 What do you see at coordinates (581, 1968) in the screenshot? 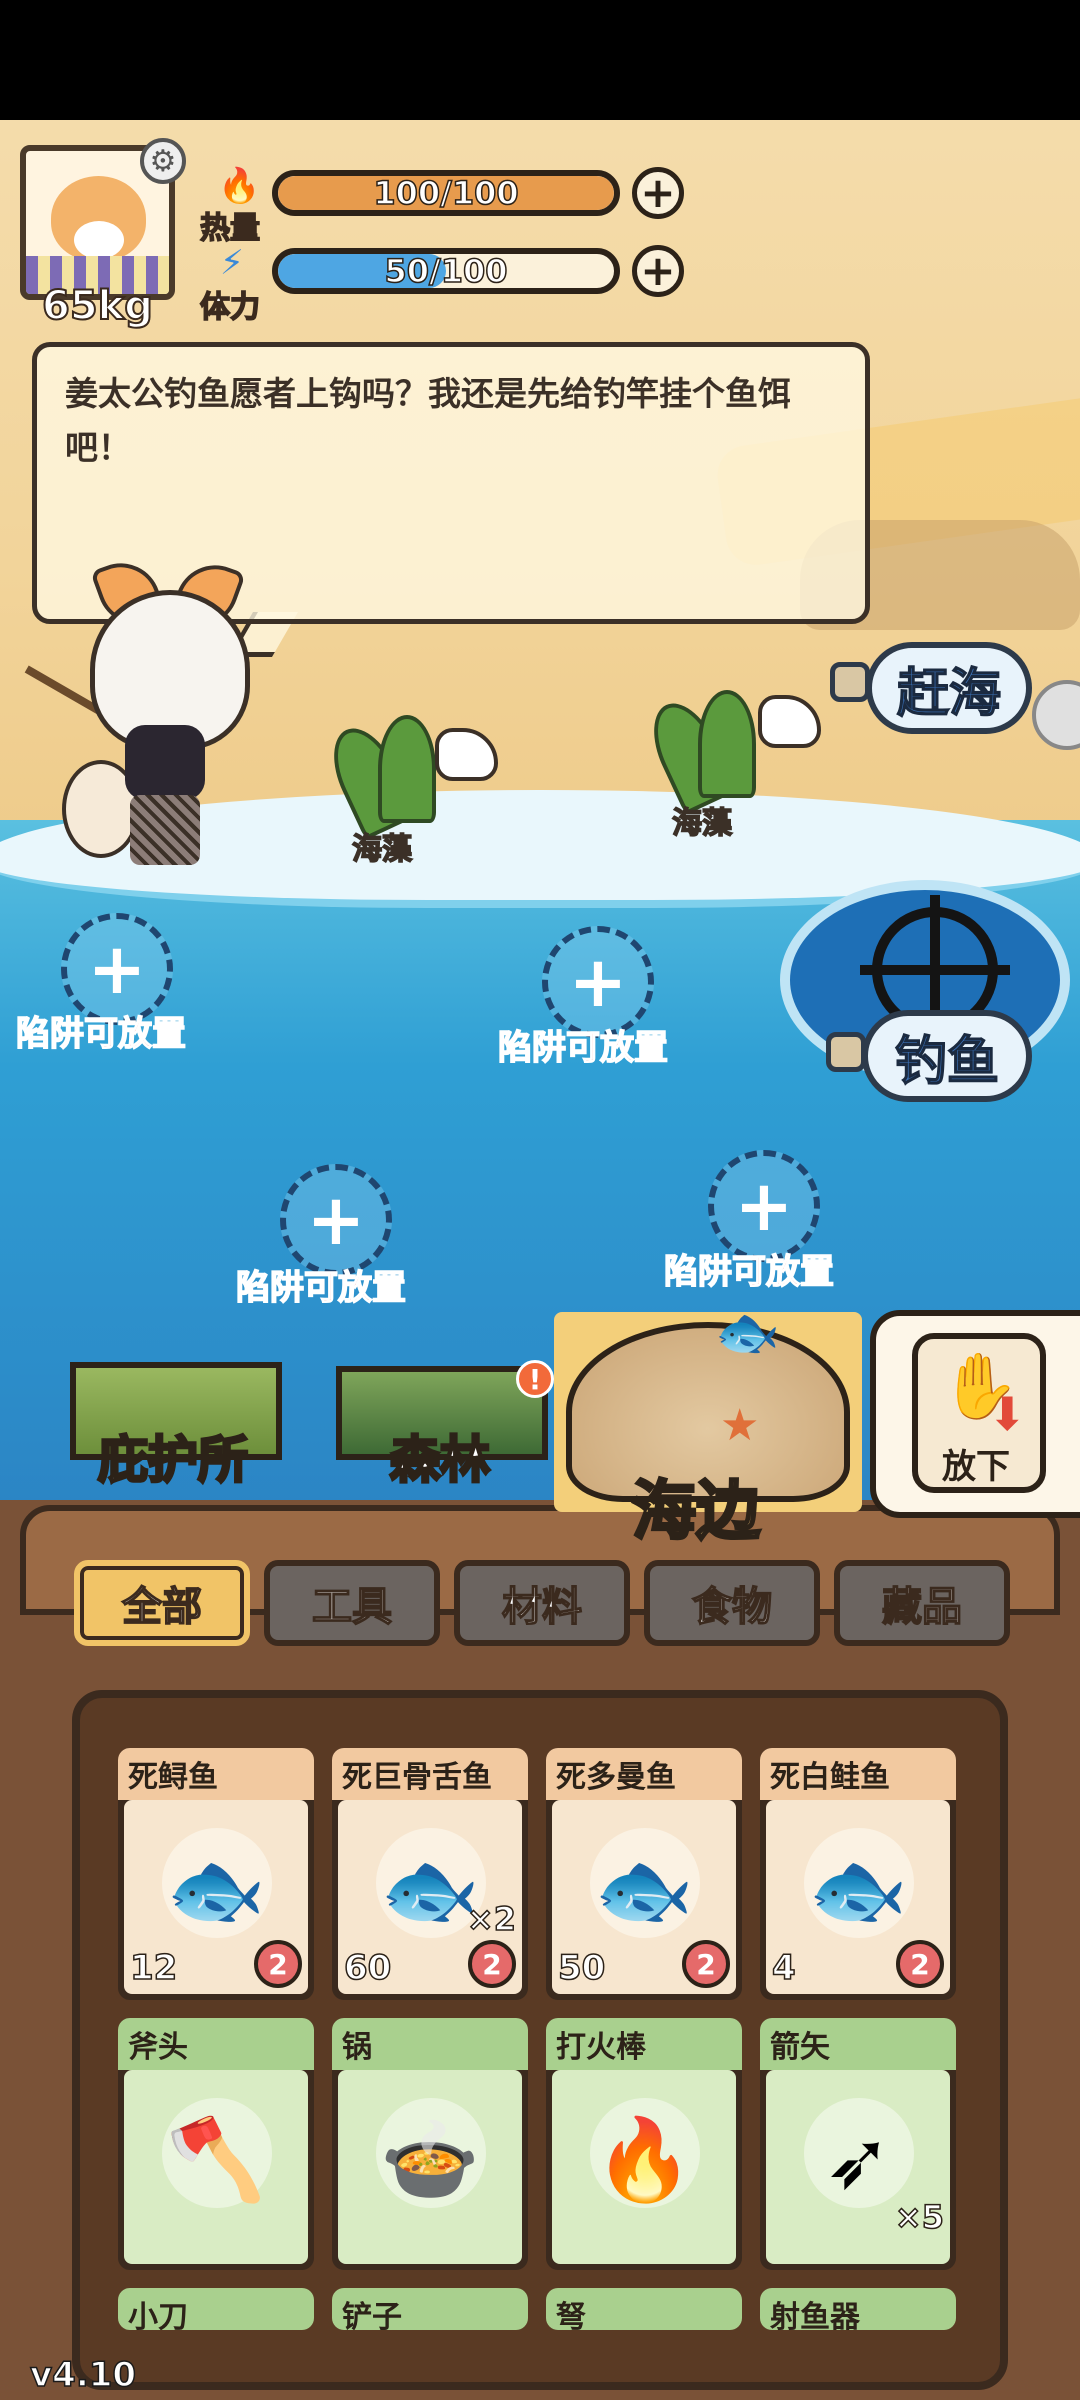
I see `item-count: 50` at bounding box center [581, 1968].